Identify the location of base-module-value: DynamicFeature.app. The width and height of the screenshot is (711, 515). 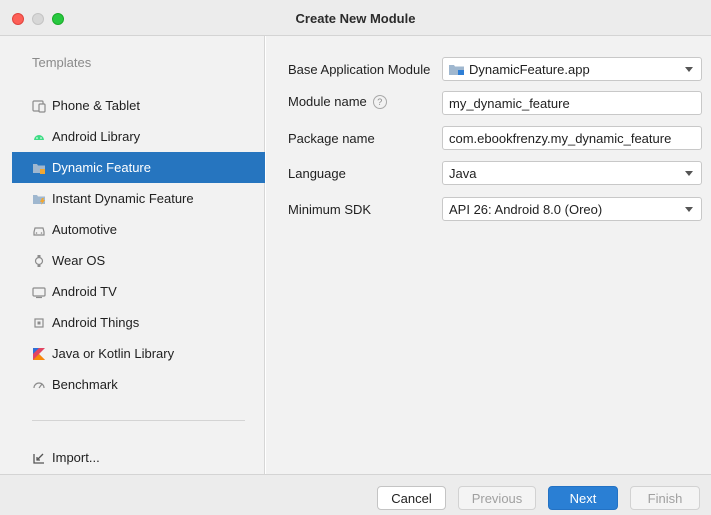
(529, 69).